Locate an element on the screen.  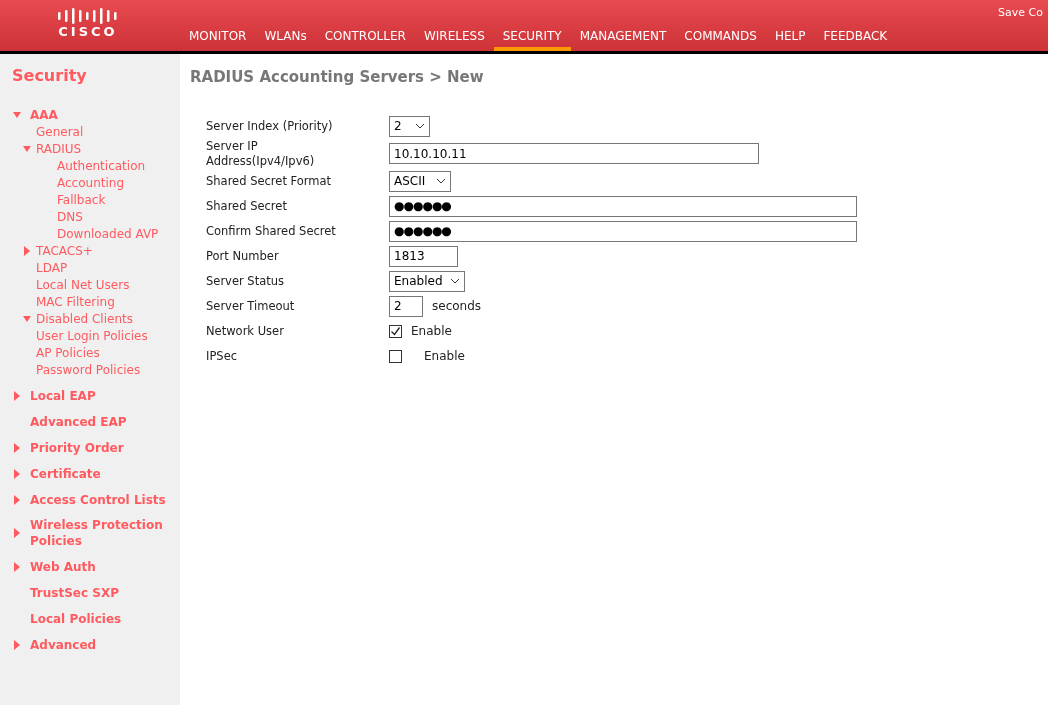
page-title: RADIUS Accounting Servers > New is located at coordinates (337, 77).